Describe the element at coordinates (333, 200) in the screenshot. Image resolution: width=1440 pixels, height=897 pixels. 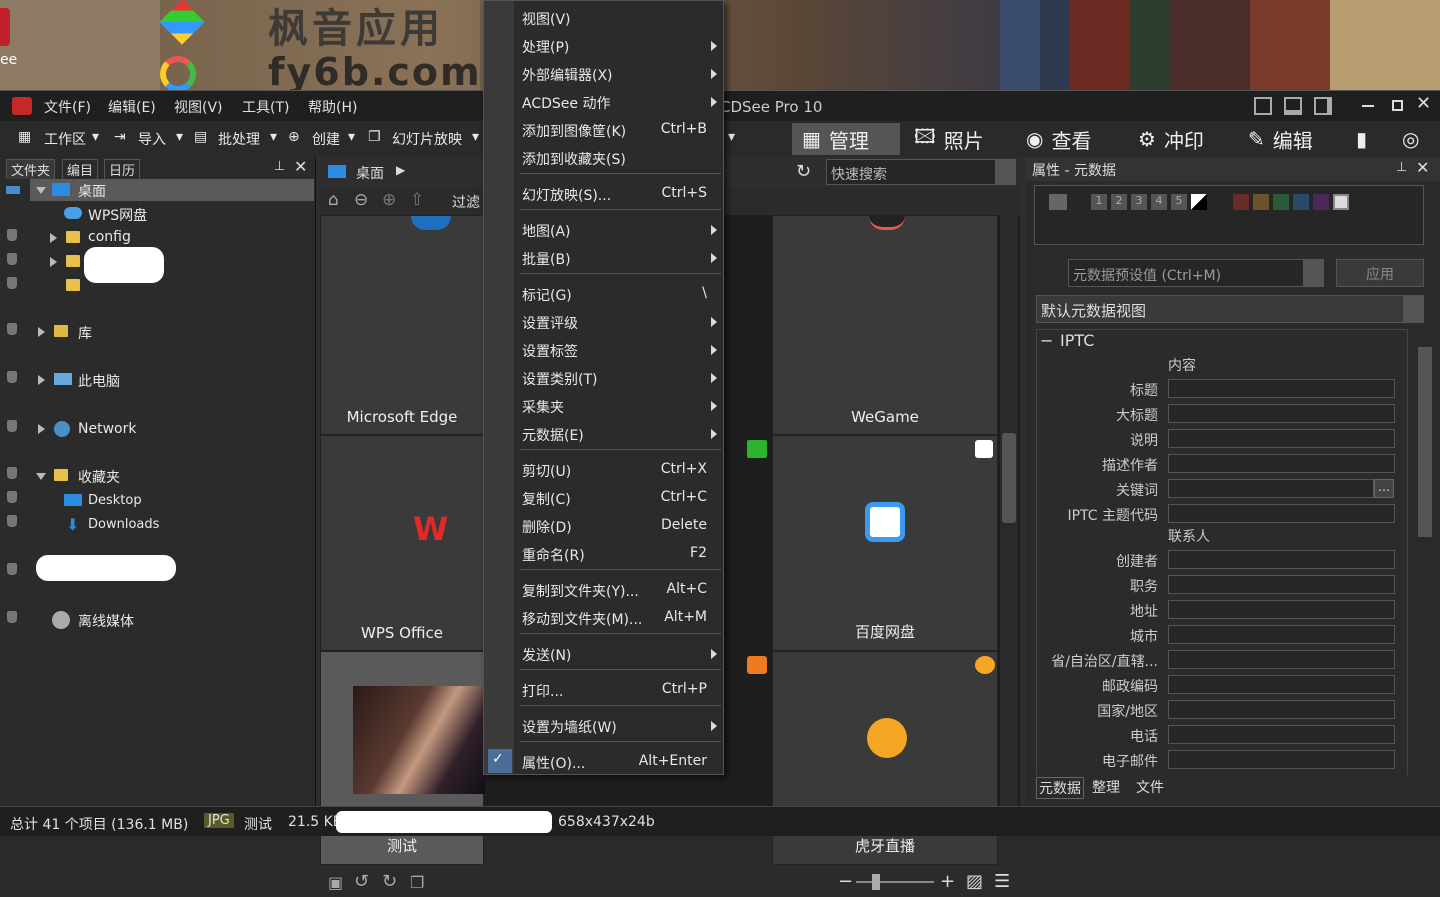
I see `home-icon: ⌂` at that location.